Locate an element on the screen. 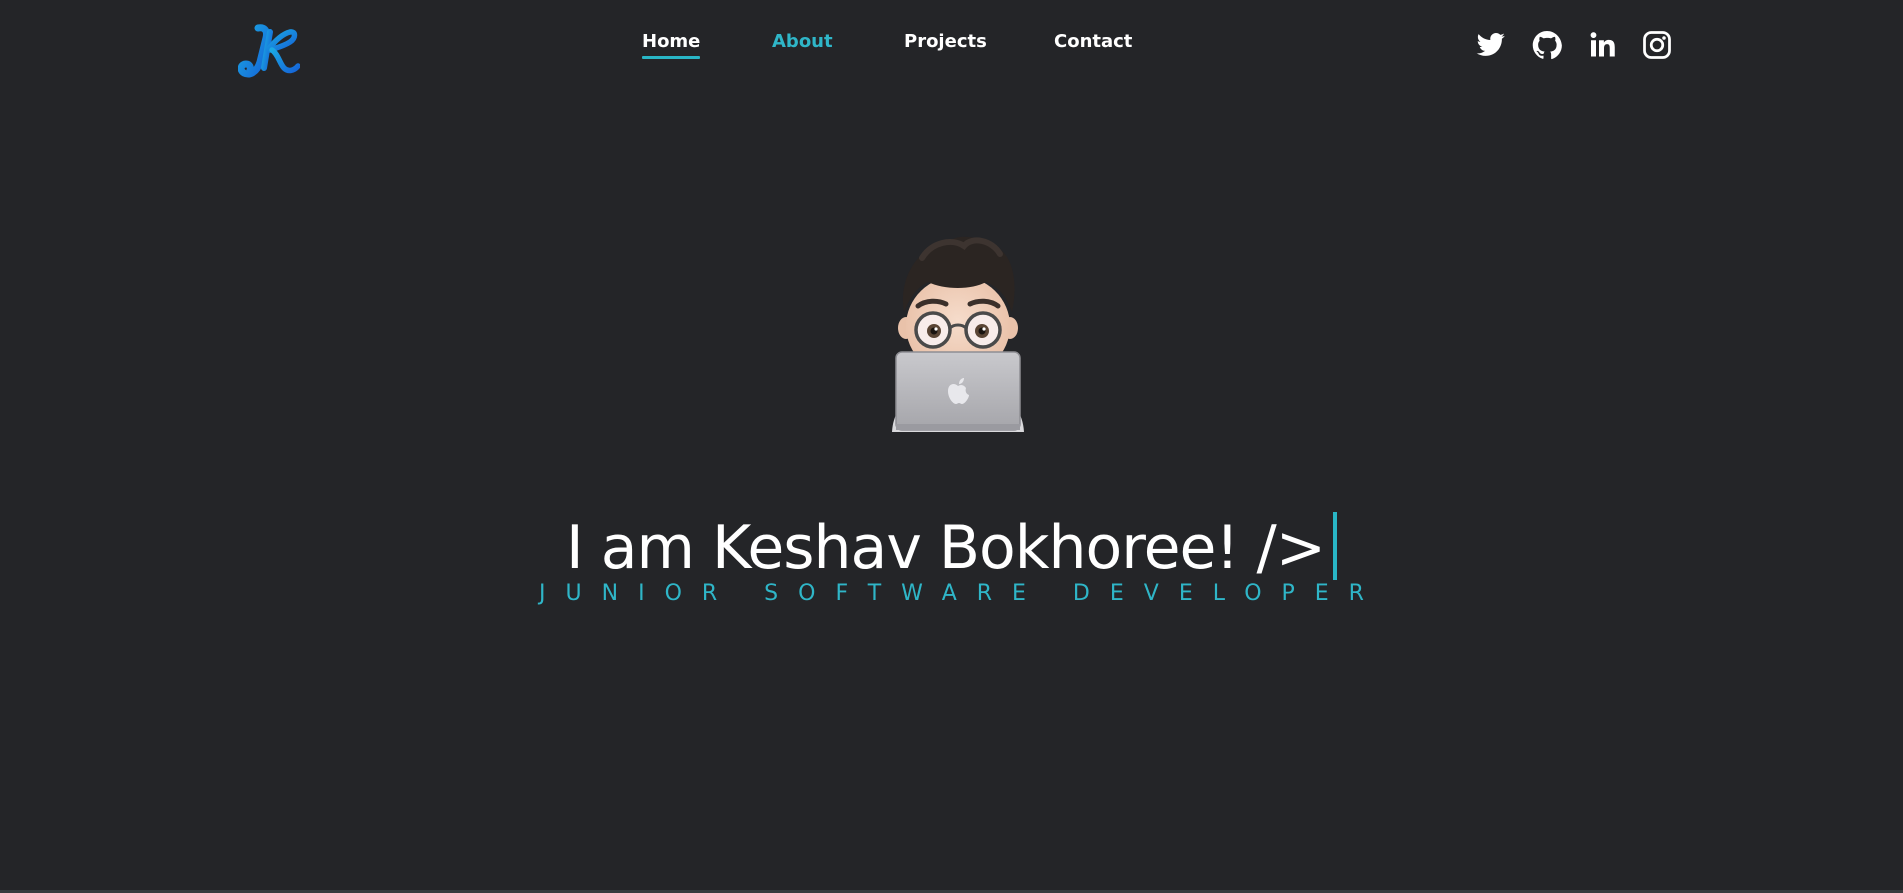 This screenshot has width=1903, height=893. typing-cursor is located at coordinates (1335, 546).